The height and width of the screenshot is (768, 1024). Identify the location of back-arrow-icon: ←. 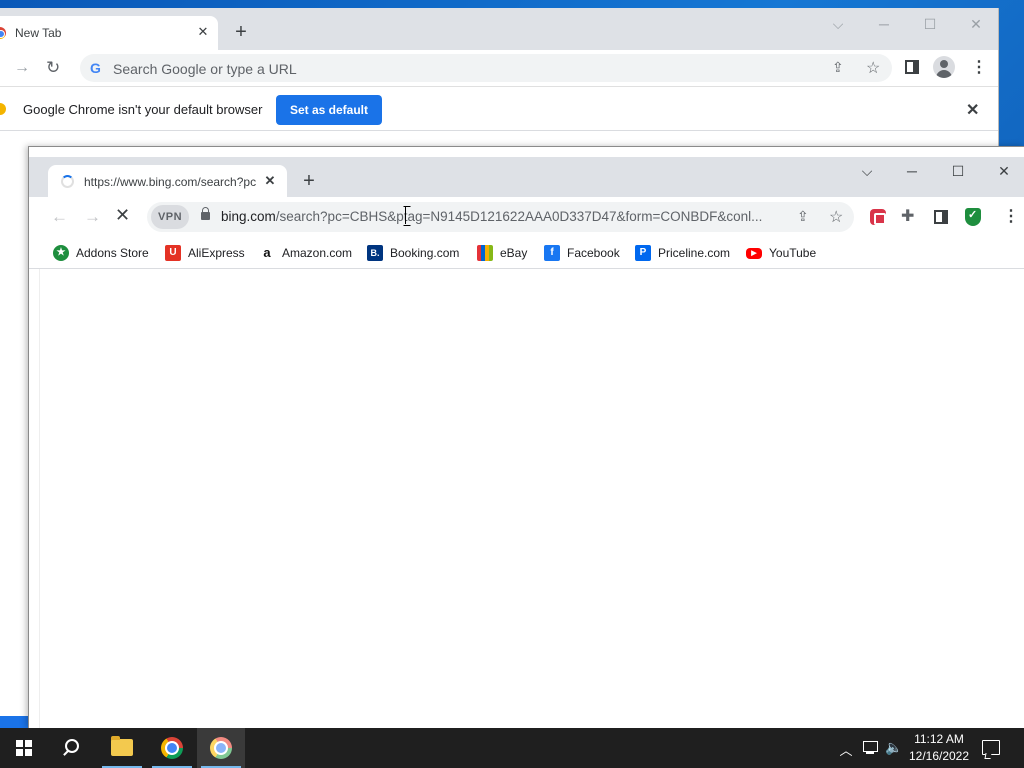
(59, 217).